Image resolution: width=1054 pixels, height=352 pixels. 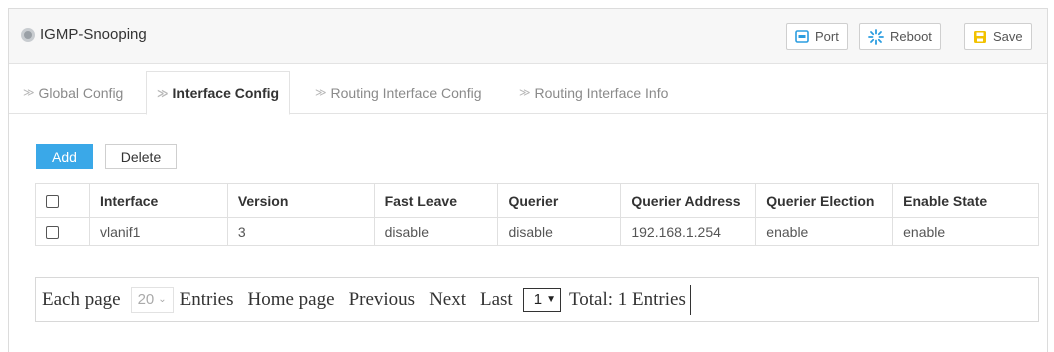 I want to click on reboot-button-label: Reboot, so click(x=911, y=36).